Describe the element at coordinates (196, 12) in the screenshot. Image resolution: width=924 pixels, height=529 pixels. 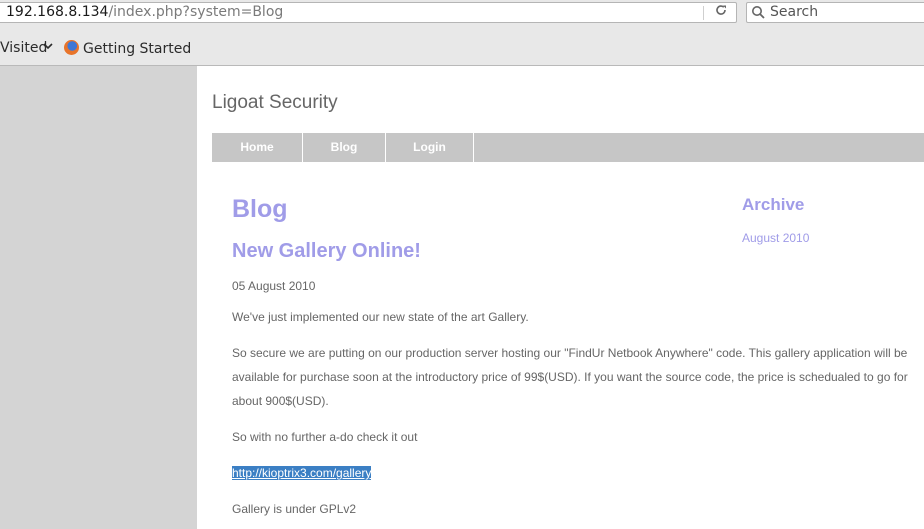
I see `url-path: /index.php?system=Blog` at that location.